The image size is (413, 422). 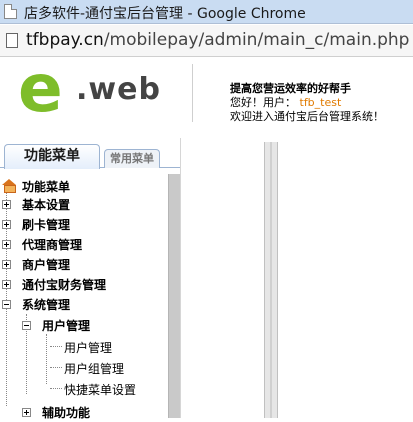 What do you see at coordinates (263, 102) in the screenshot?
I see `greeting-prefix: 您好！用户：` at bounding box center [263, 102].